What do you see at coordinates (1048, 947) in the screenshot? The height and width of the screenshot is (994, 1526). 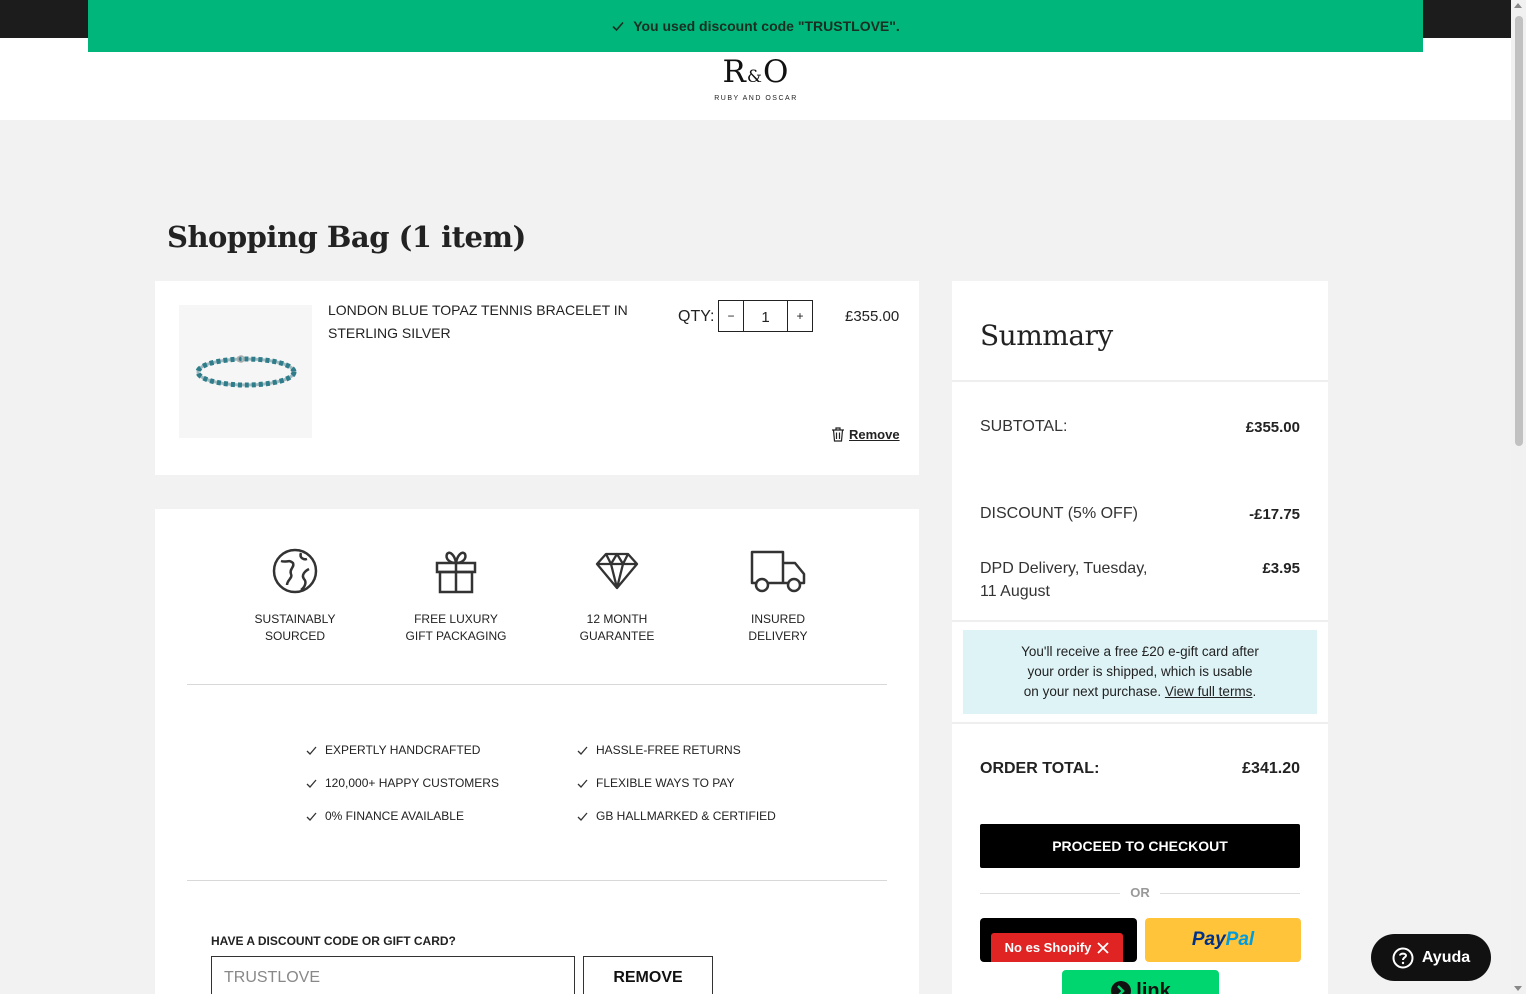 I see `not-shopify-label: No es Shopify` at bounding box center [1048, 947].